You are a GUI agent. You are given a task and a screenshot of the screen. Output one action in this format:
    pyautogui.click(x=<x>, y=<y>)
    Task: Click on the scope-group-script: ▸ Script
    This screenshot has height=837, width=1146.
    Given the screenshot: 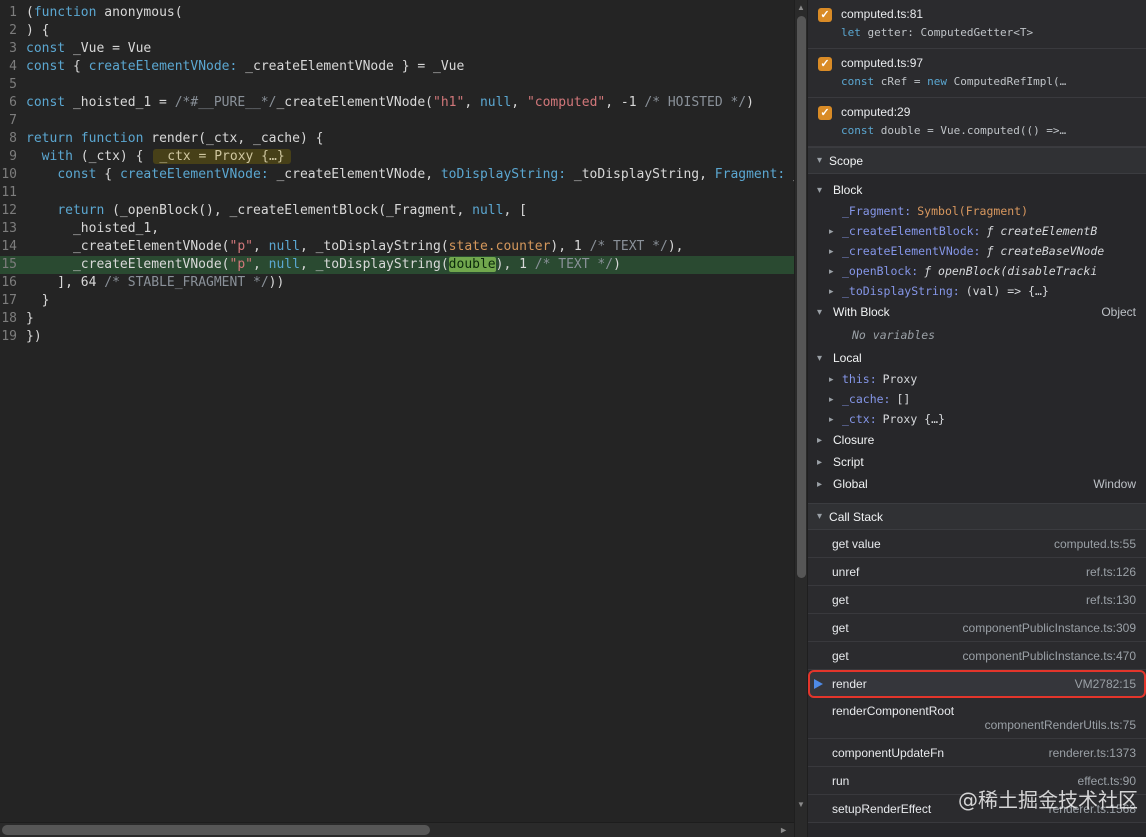 What is the action you would take?
    pyautogui.click(x=977, y=462)
    